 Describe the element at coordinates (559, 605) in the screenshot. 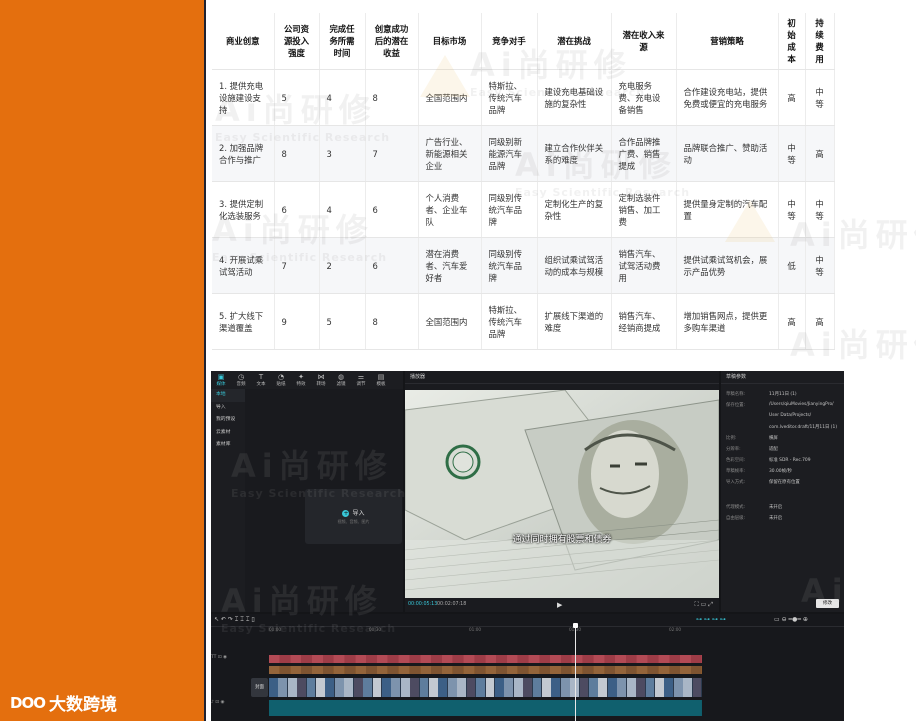

I see `play-icon: ▶` at that location.